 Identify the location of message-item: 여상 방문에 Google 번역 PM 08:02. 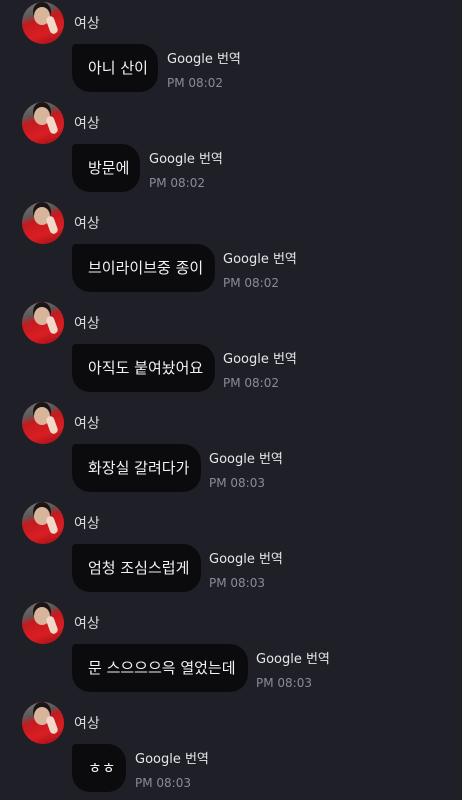
(231, 150).